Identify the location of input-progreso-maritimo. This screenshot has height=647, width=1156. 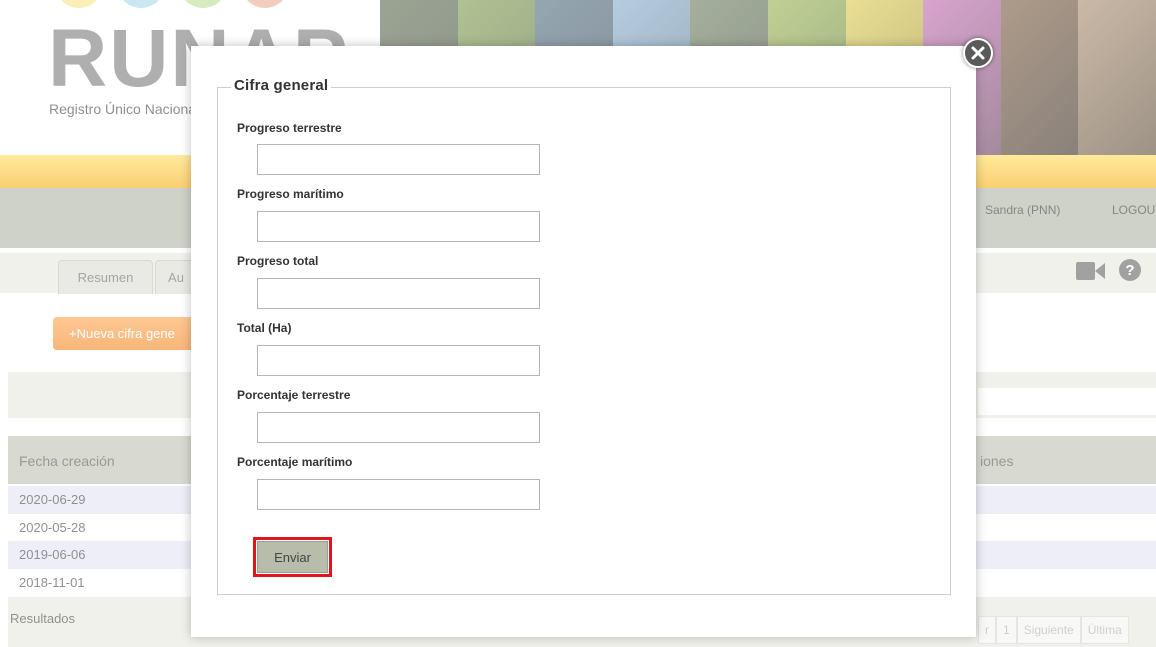
(398, 226).